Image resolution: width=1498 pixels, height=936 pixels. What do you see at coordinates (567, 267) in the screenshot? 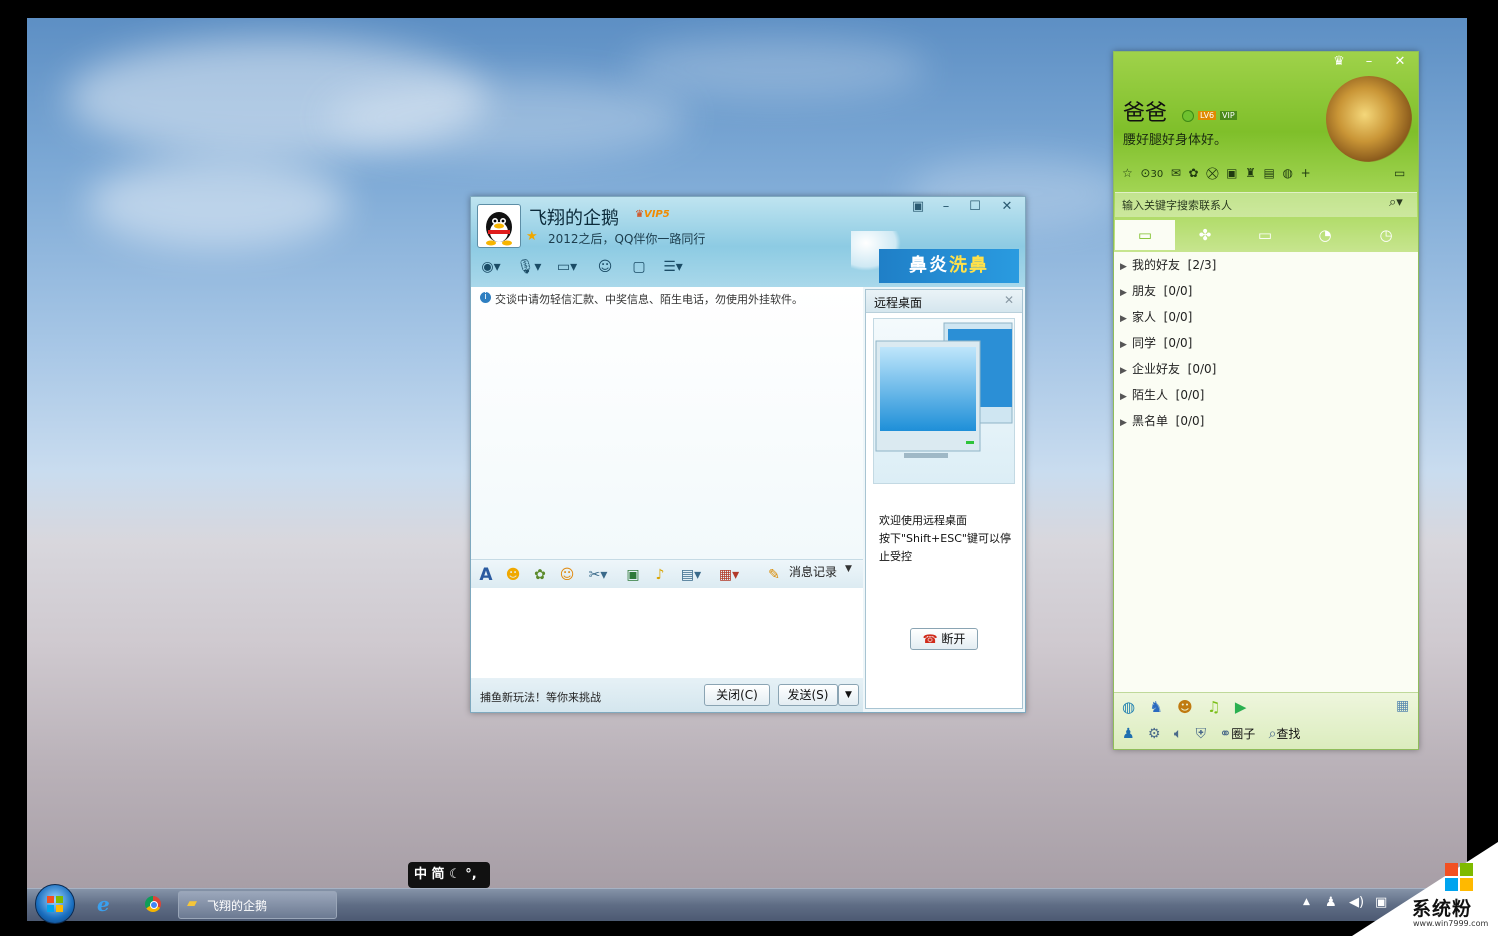
I see `file-transfer-icon: ▭▾` at bounding box center [567, 267].